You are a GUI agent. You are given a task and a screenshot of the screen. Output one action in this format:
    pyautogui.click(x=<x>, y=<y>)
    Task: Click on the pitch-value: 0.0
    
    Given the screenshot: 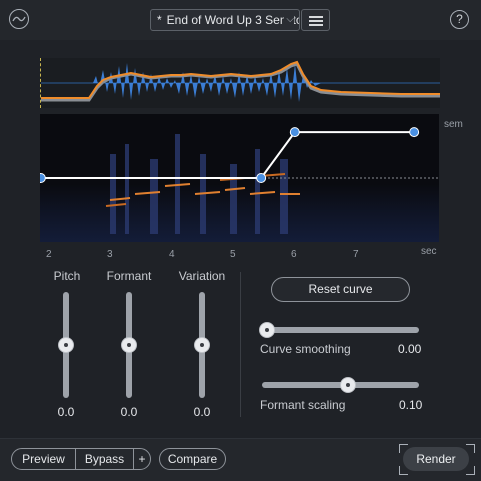 What is the action you would take?
    pyautogui.click(x=66, y=412)
    